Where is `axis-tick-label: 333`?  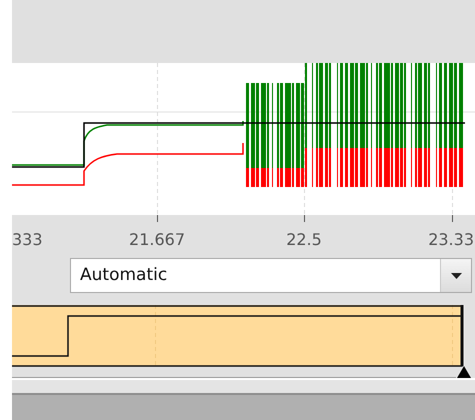 axis-tick-label: 333 is located at coordinates (27, 240).